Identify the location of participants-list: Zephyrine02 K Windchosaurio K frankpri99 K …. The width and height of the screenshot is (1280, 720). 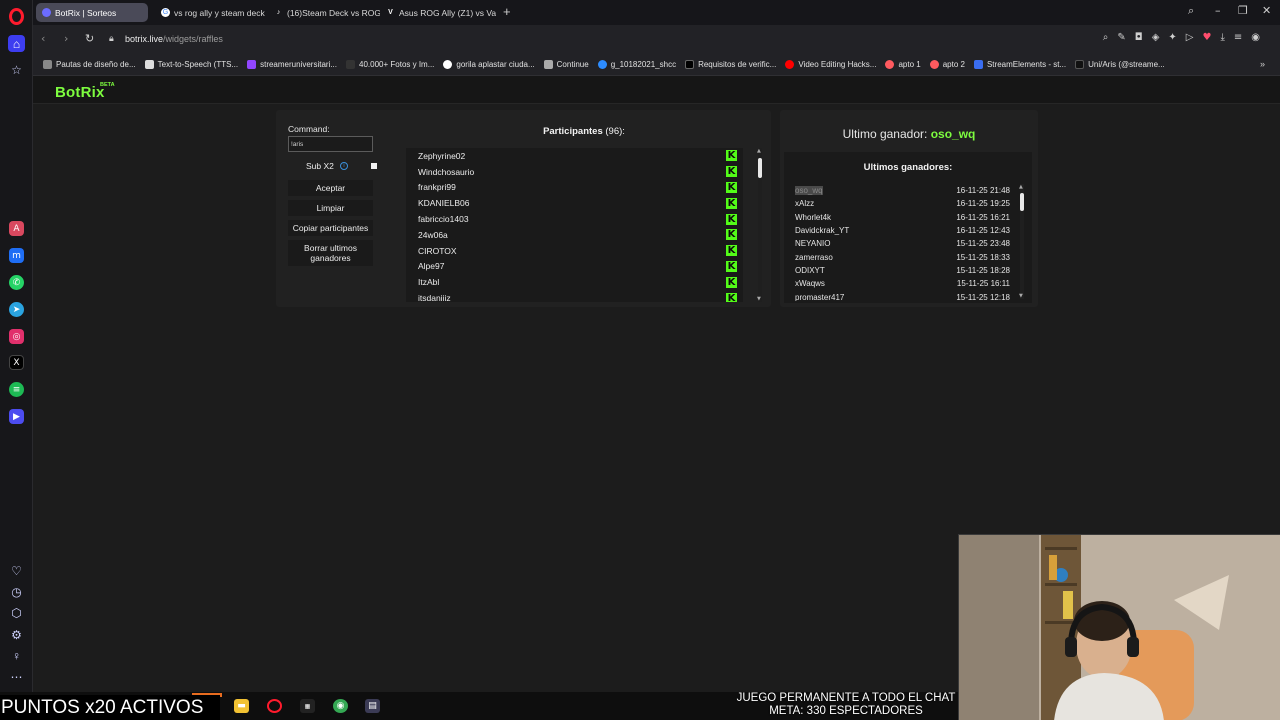
(574, 225).